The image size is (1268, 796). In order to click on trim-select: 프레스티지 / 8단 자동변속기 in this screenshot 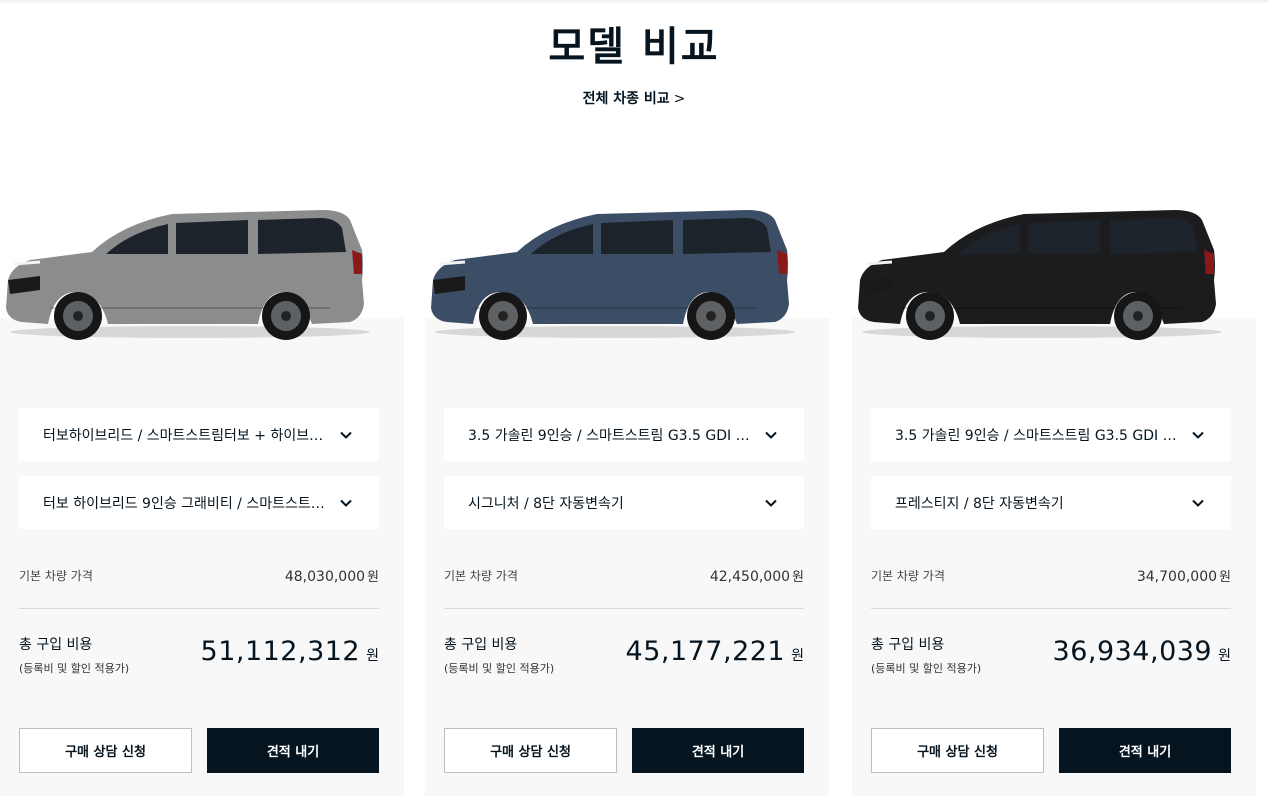, I will do `click(1051, 502)`.